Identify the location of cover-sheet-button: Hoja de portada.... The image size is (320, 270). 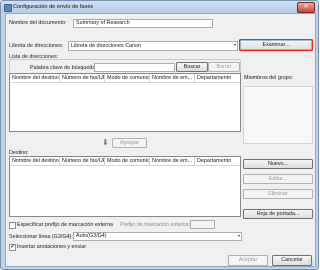
(278, 214).